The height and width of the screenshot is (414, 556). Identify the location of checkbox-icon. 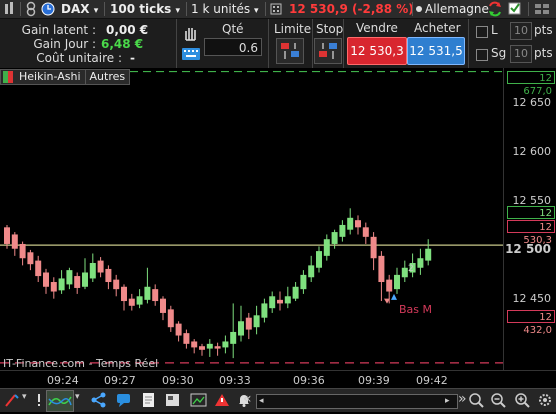
(515, 9).